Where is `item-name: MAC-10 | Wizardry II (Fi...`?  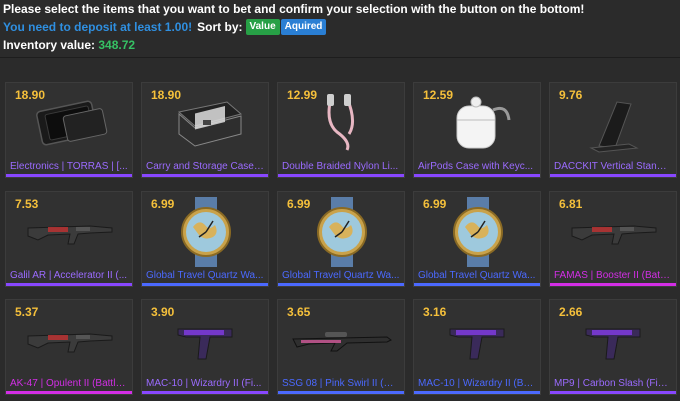 item-name: MAC-10 | Wizardry II (Fi... is located at coordinates (204, 383).